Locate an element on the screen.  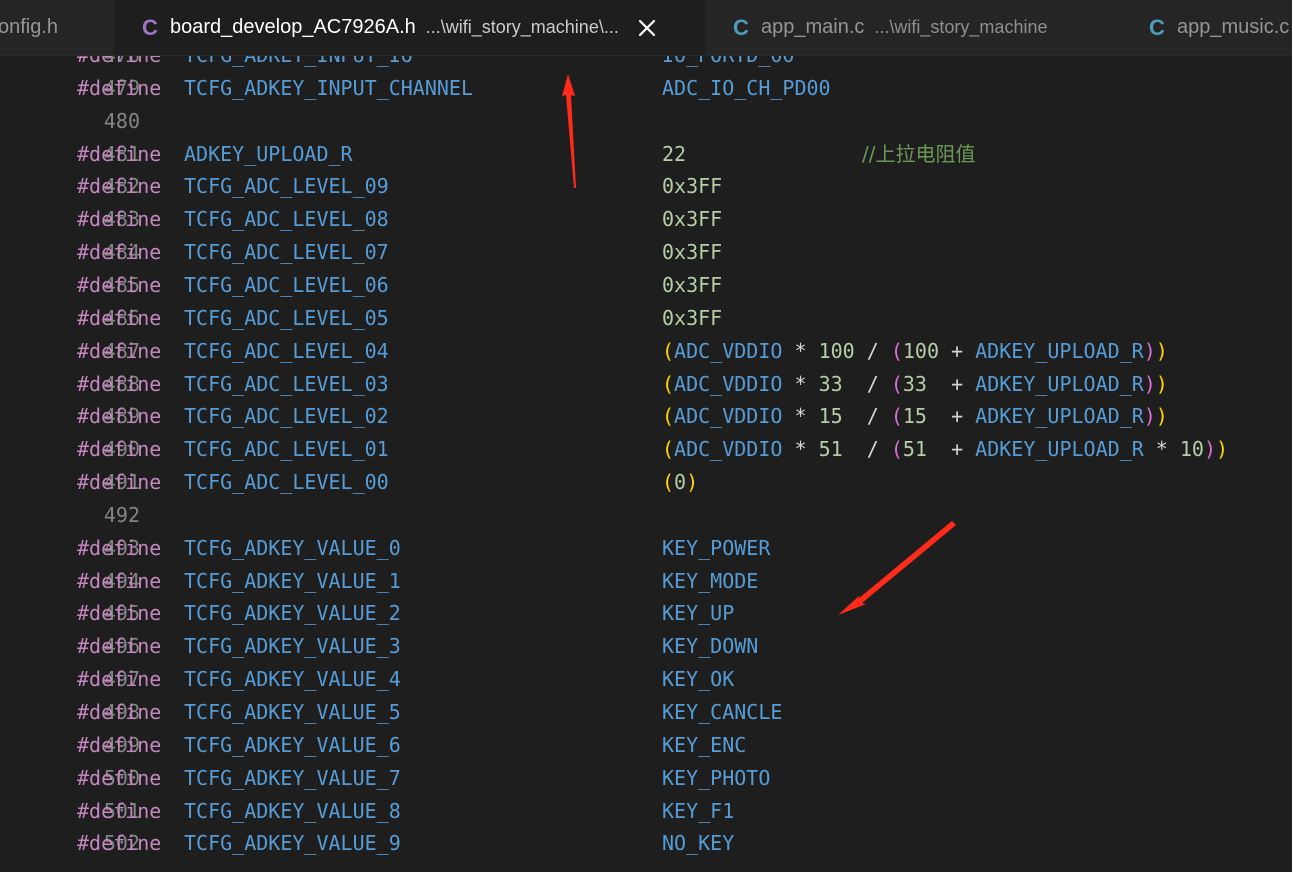
macro-value: KEY_UP is located at coordinates (698, 613).